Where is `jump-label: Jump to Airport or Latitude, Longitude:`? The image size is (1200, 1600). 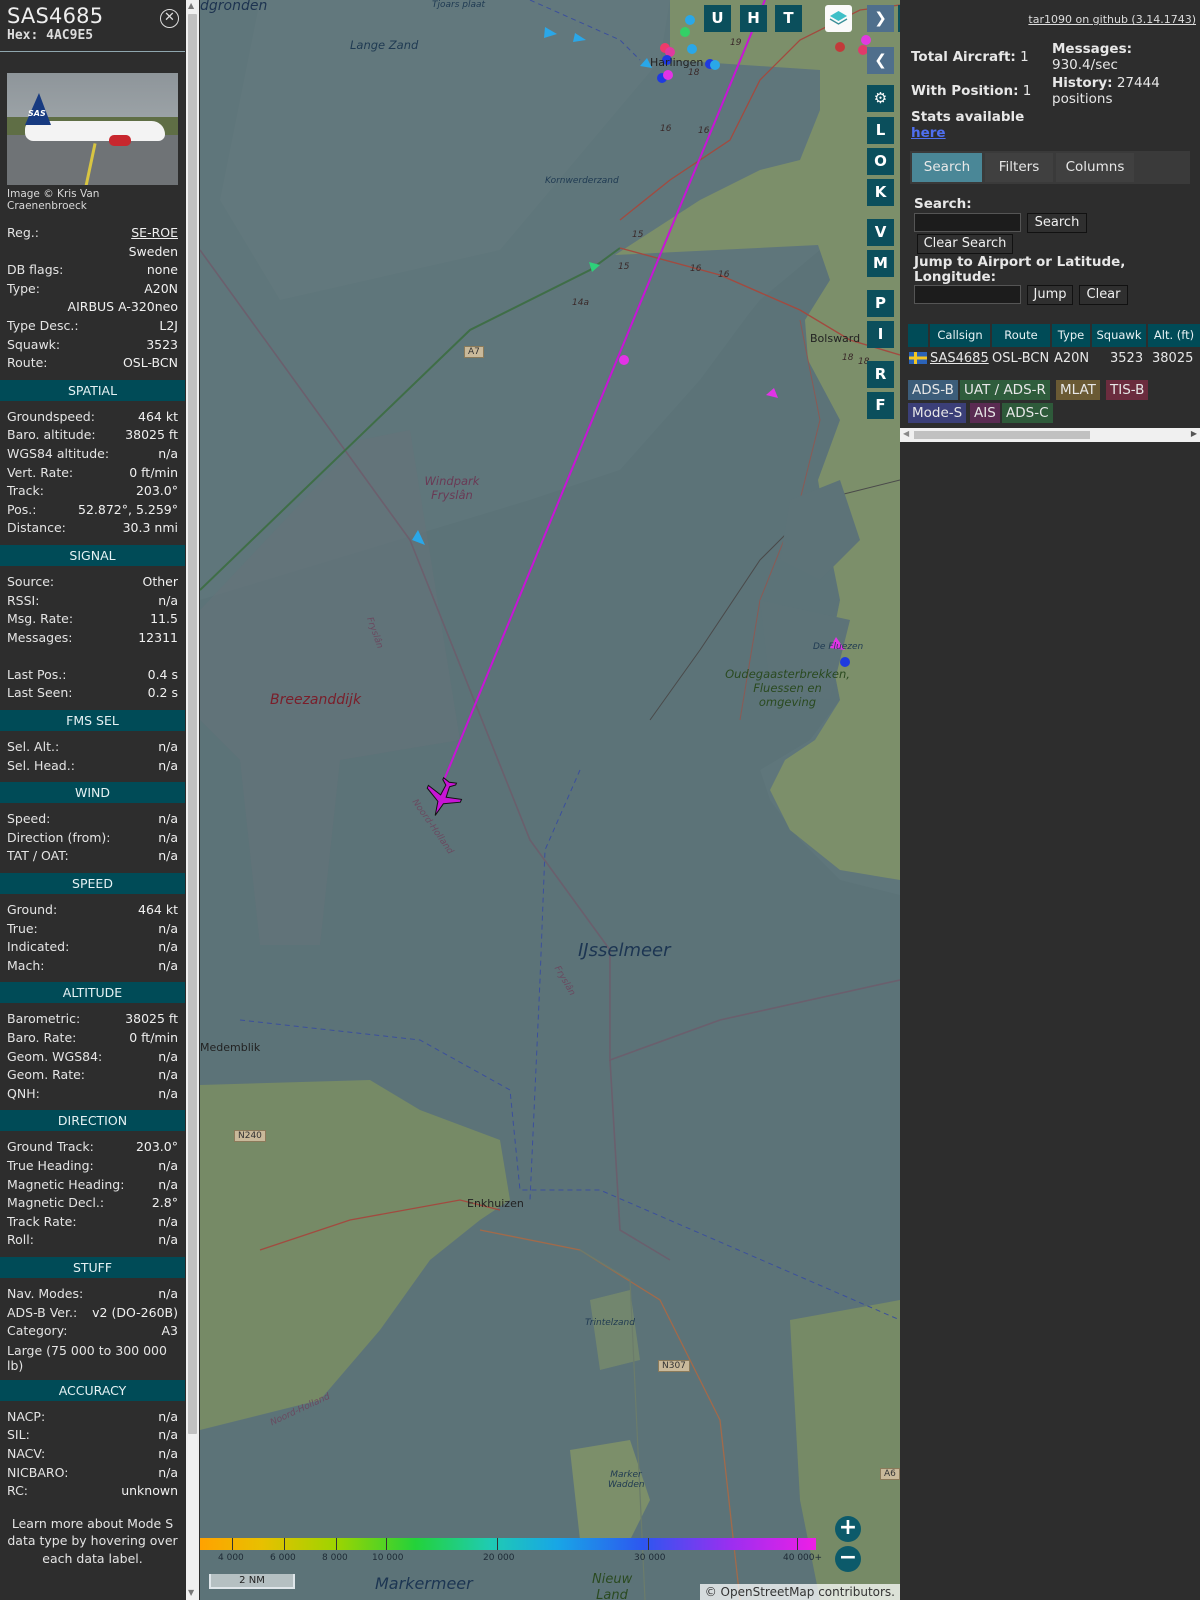
jump-label: Jump to Airport or Latitude, Longitude: is located at coordinates (1020, 269).